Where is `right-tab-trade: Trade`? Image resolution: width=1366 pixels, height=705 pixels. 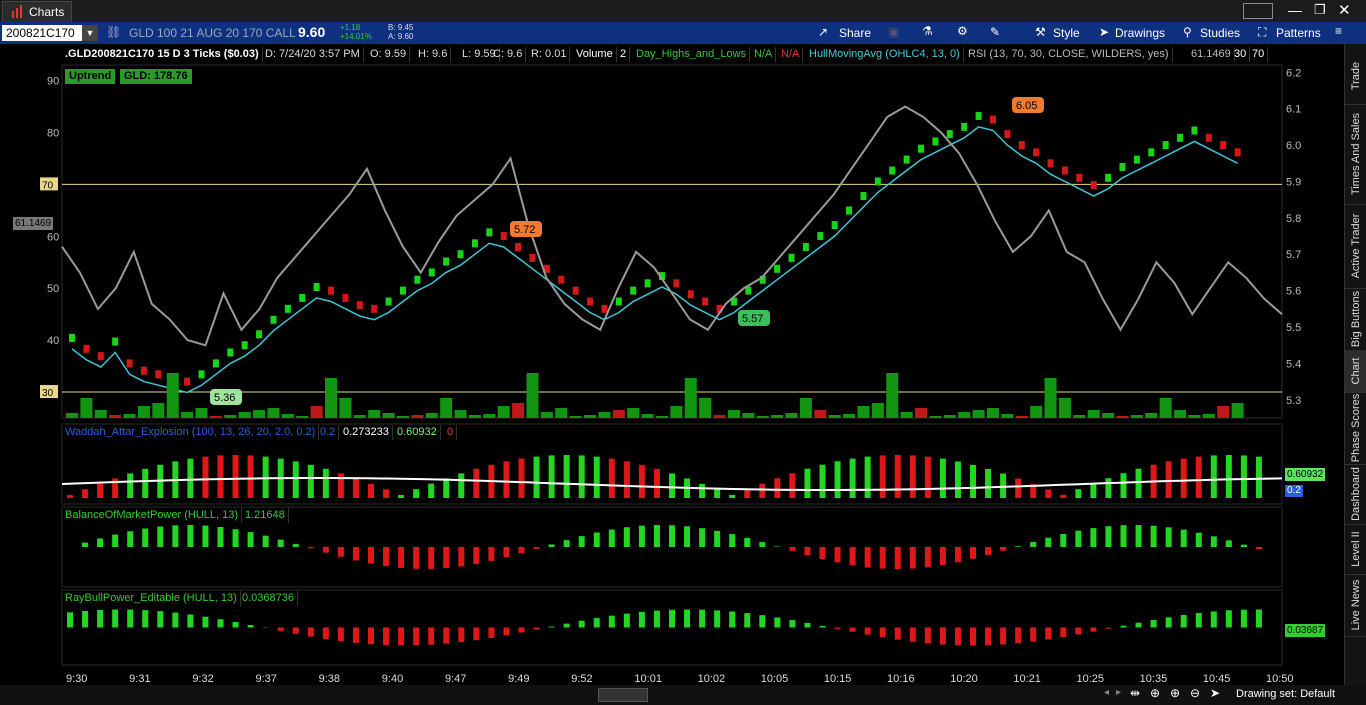
right-tab-trade: Trade is located at coordinates (1355, 76).